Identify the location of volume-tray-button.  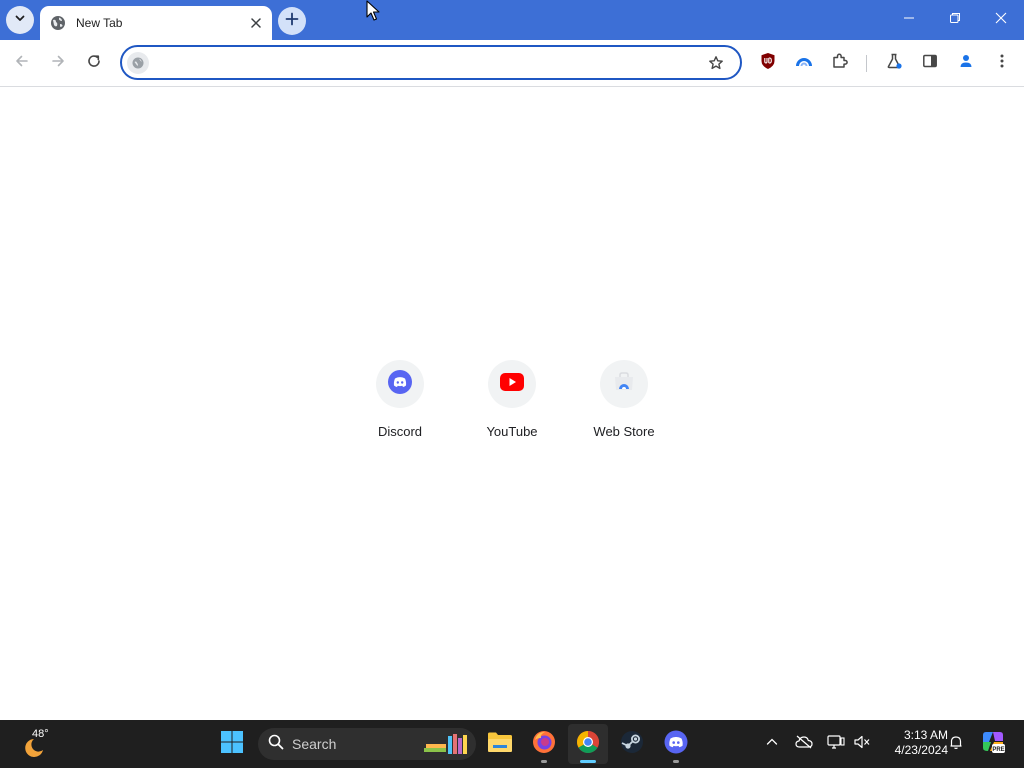
(862, 744).